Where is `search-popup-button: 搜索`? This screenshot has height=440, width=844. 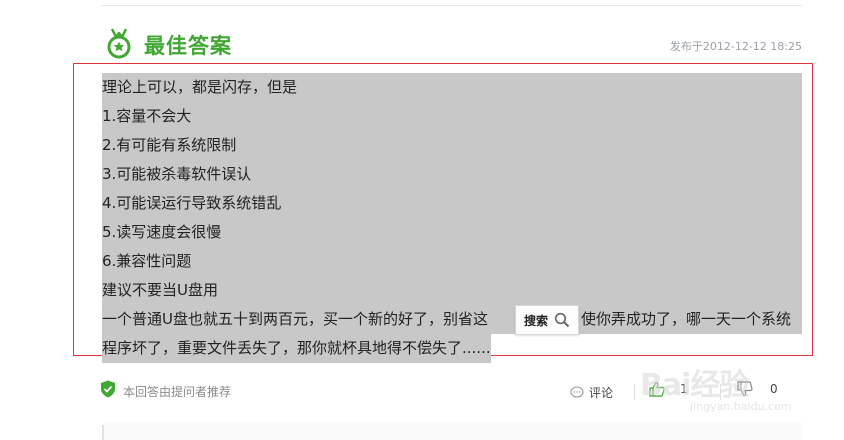 search-popup-button: 搜索 is located at coordinates (547, 320).